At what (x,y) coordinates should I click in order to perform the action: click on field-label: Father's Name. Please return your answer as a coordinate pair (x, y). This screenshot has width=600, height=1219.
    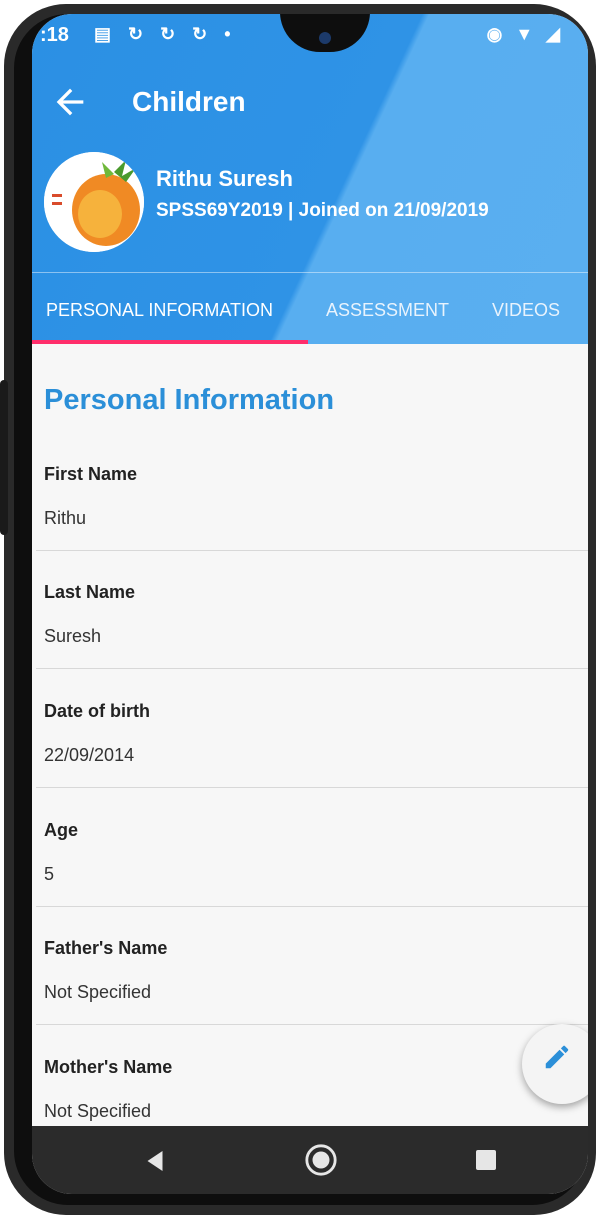
    Looking at the image, I should click on (106, 948).